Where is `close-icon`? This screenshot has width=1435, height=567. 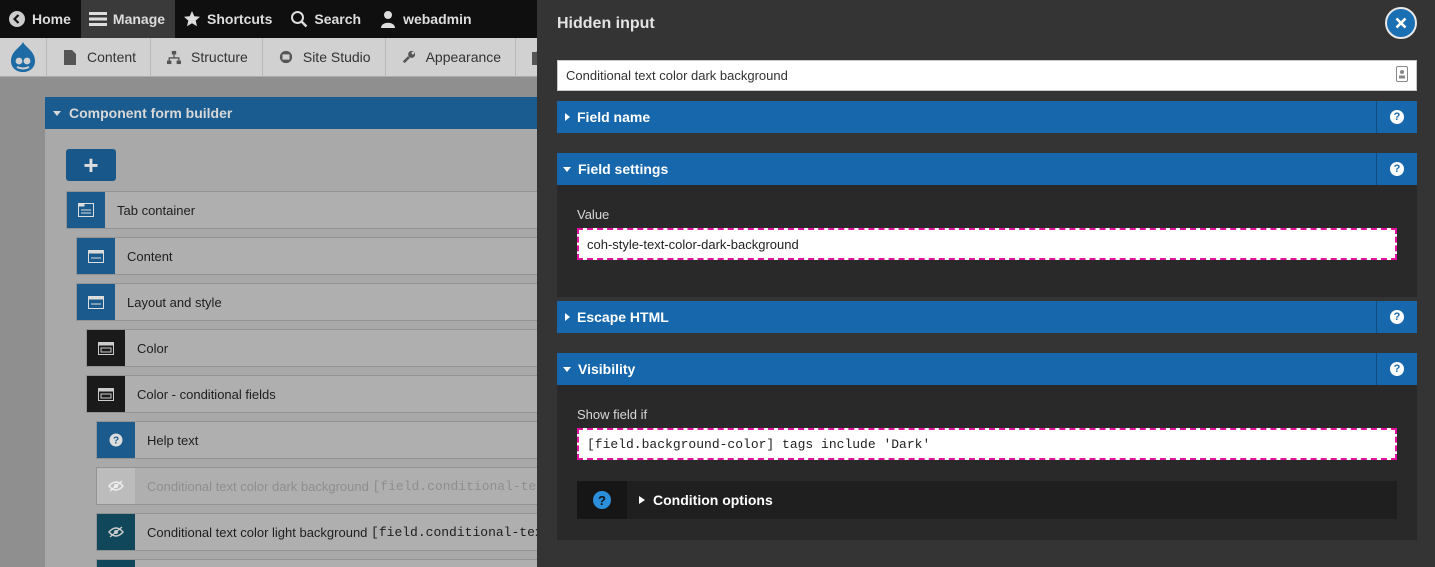 close-icon is located at coordinates (1401, 23).